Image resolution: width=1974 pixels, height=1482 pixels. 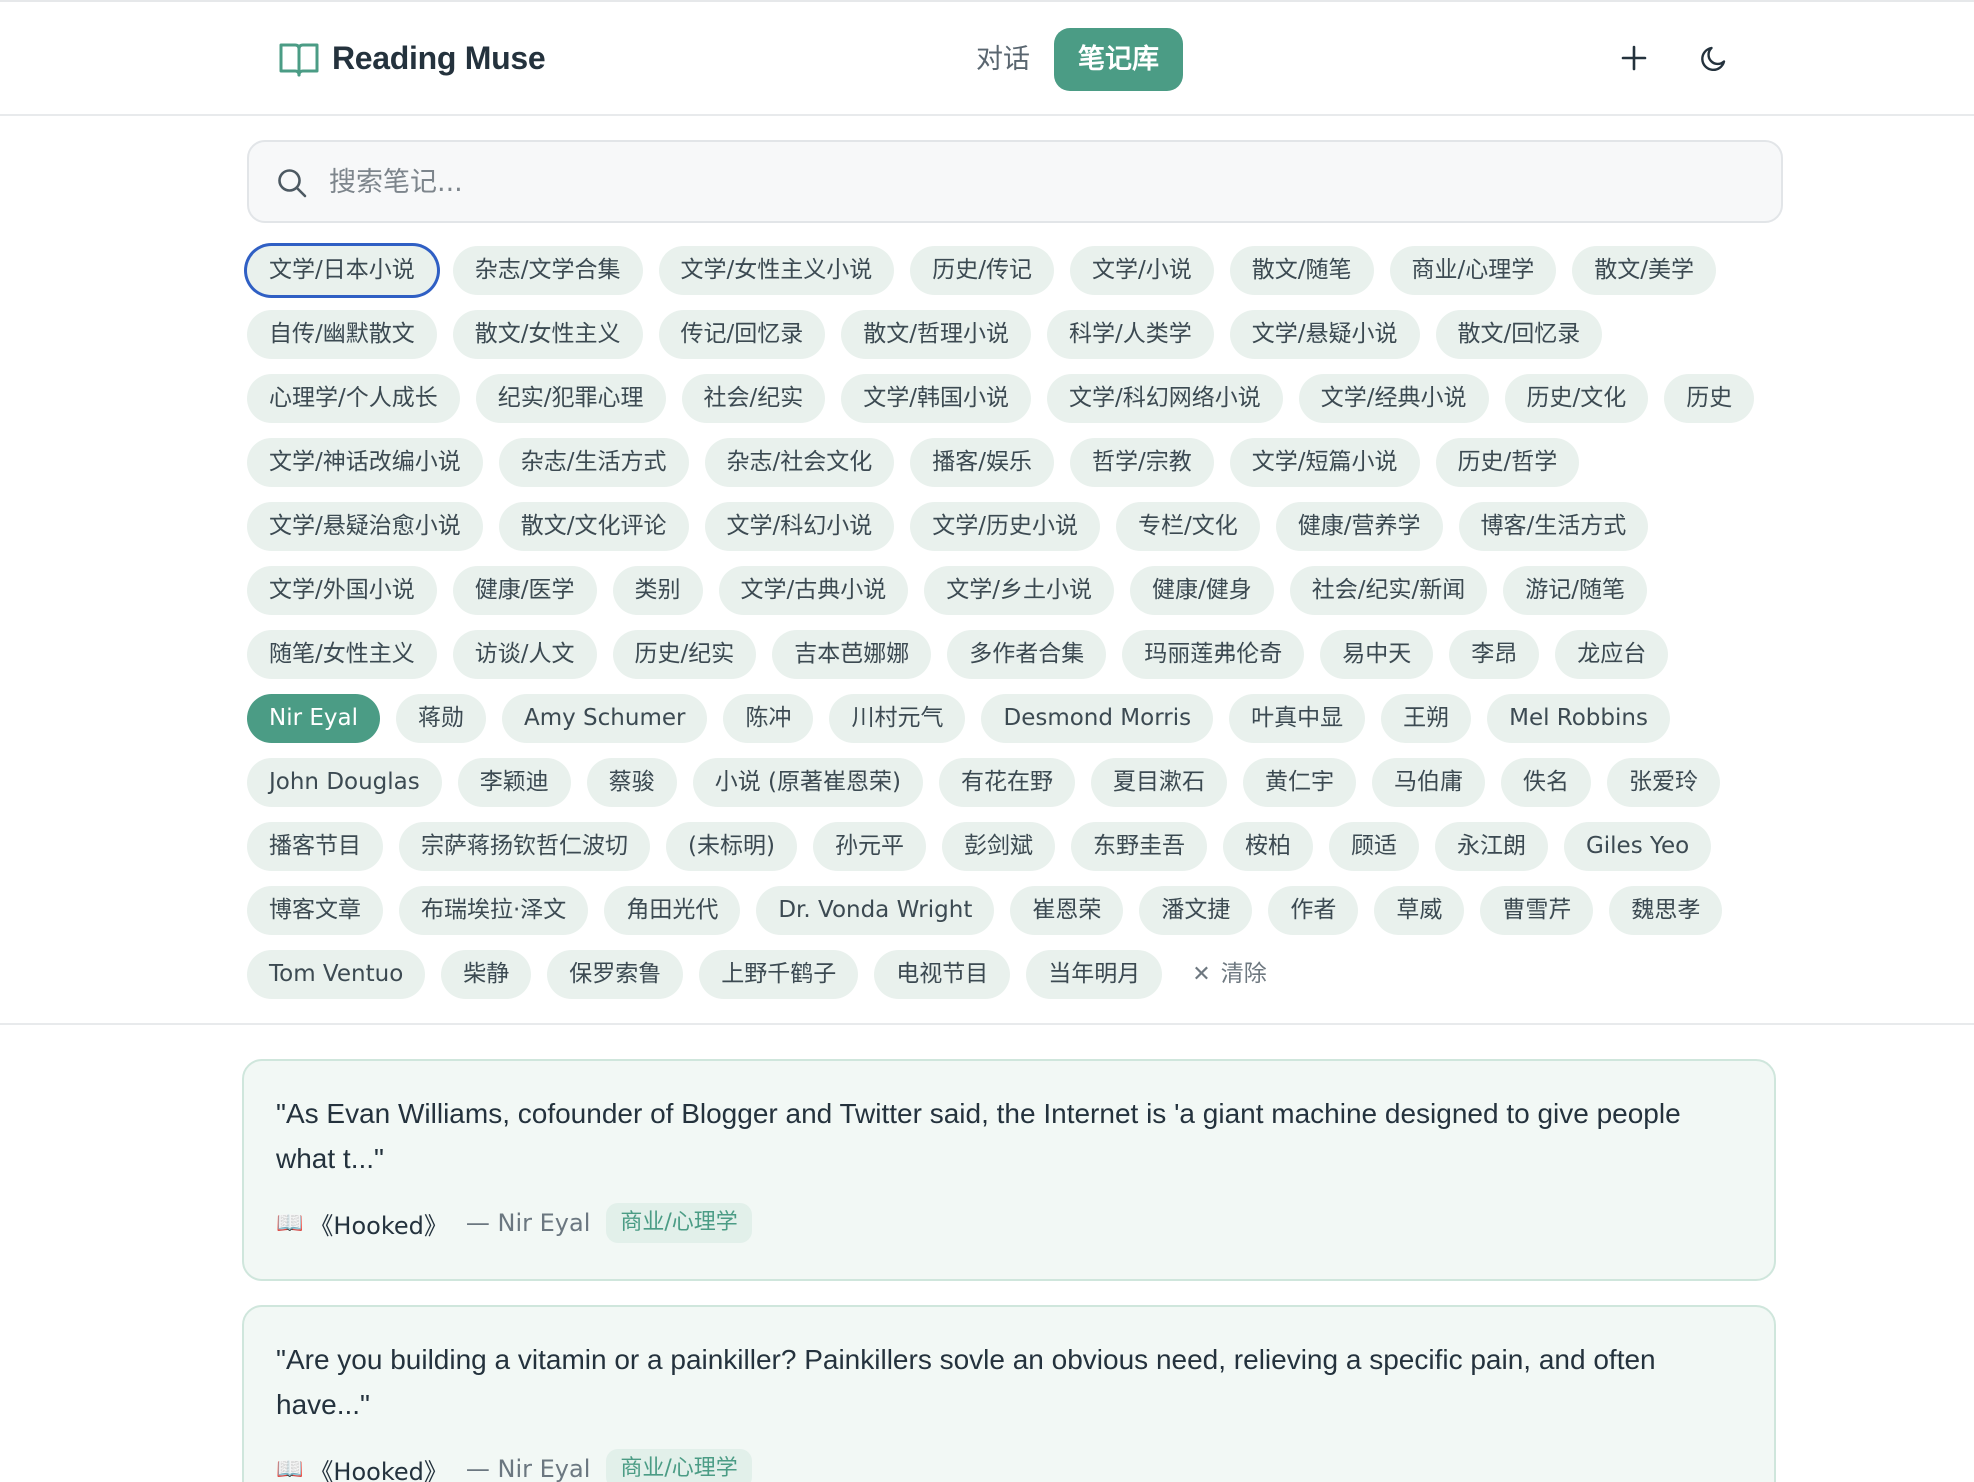 What do you see at coordinates (1644, 270) in the screenshot?
I see `tag-chip: 散文/美学` at bounding box center [1644, 270].